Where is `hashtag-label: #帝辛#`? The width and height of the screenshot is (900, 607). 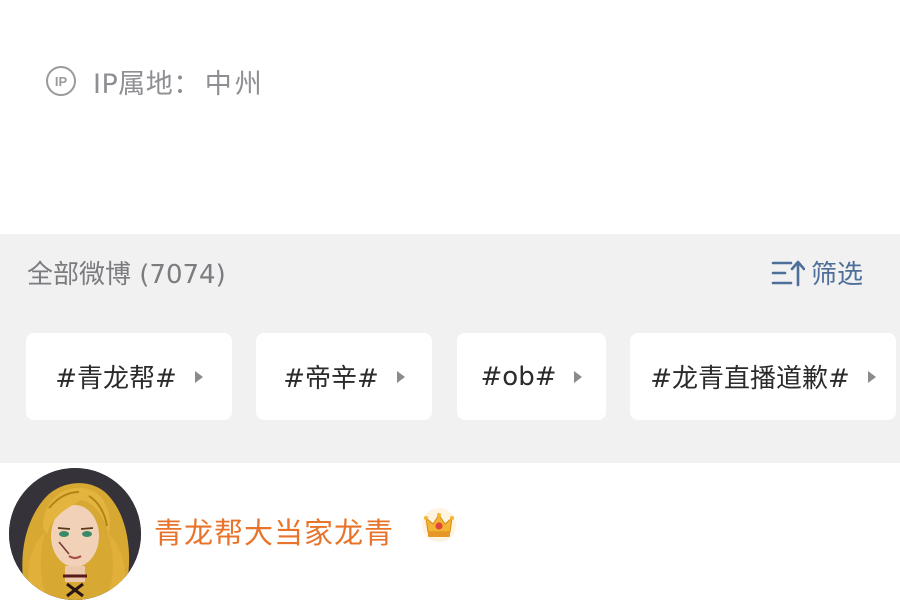
hashtag-label: #帝辛# is located at coordinates (331, 379).